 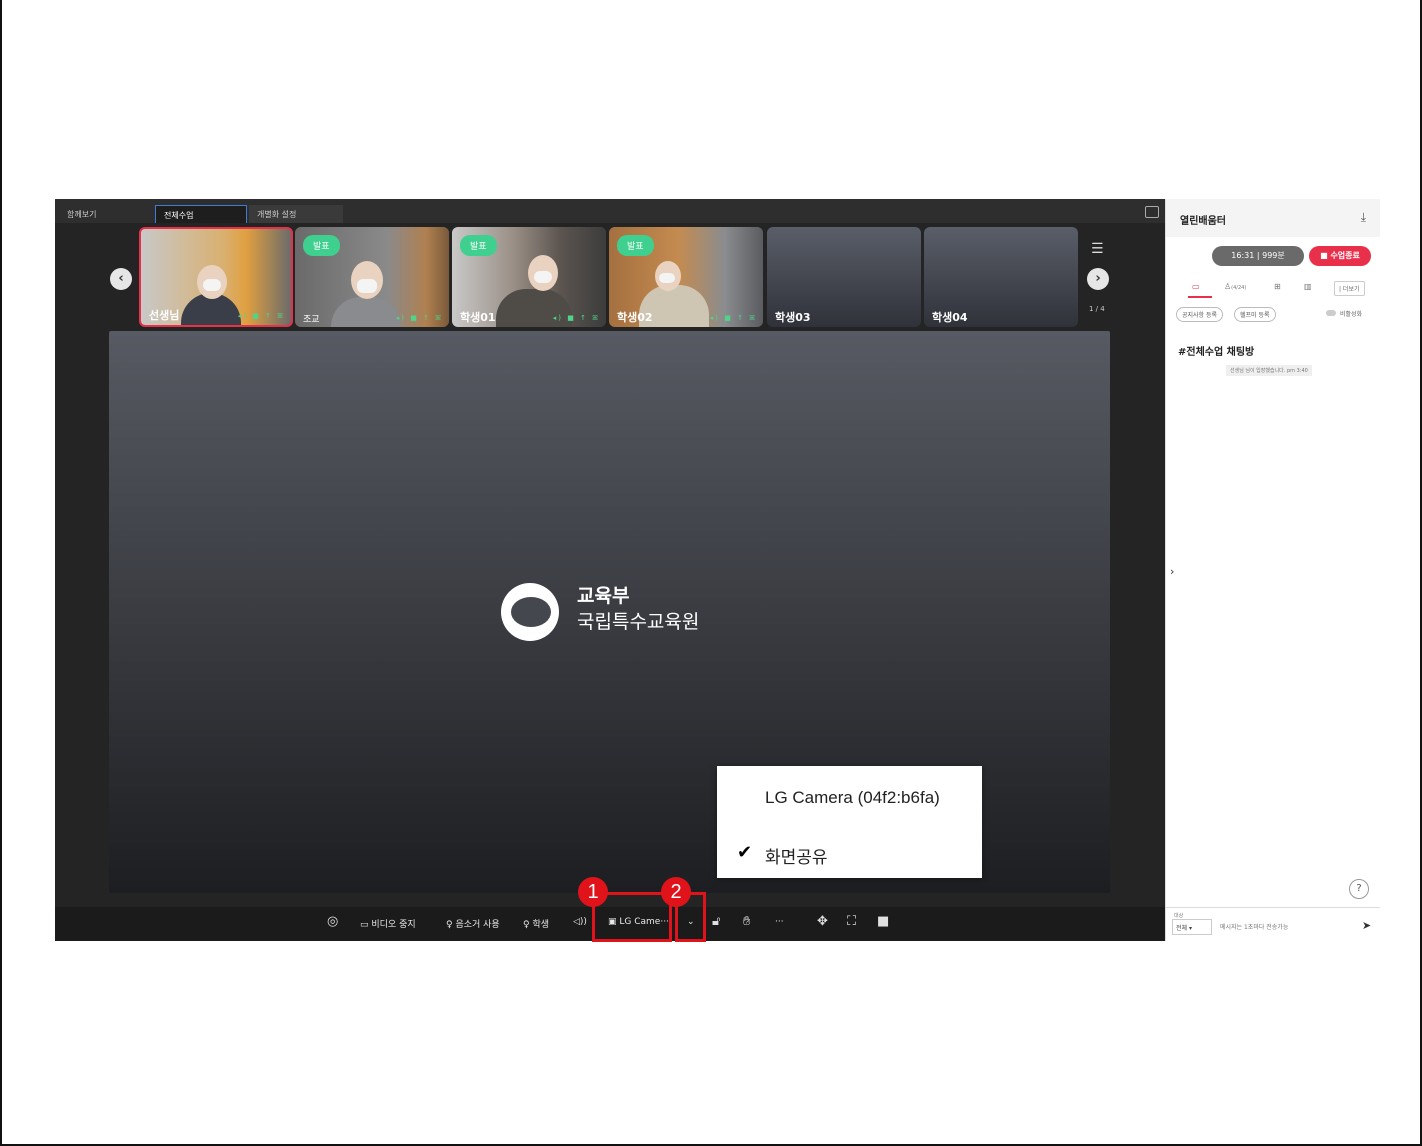 I want to click on participant-name: 학생03, so click(x=793, y=317).